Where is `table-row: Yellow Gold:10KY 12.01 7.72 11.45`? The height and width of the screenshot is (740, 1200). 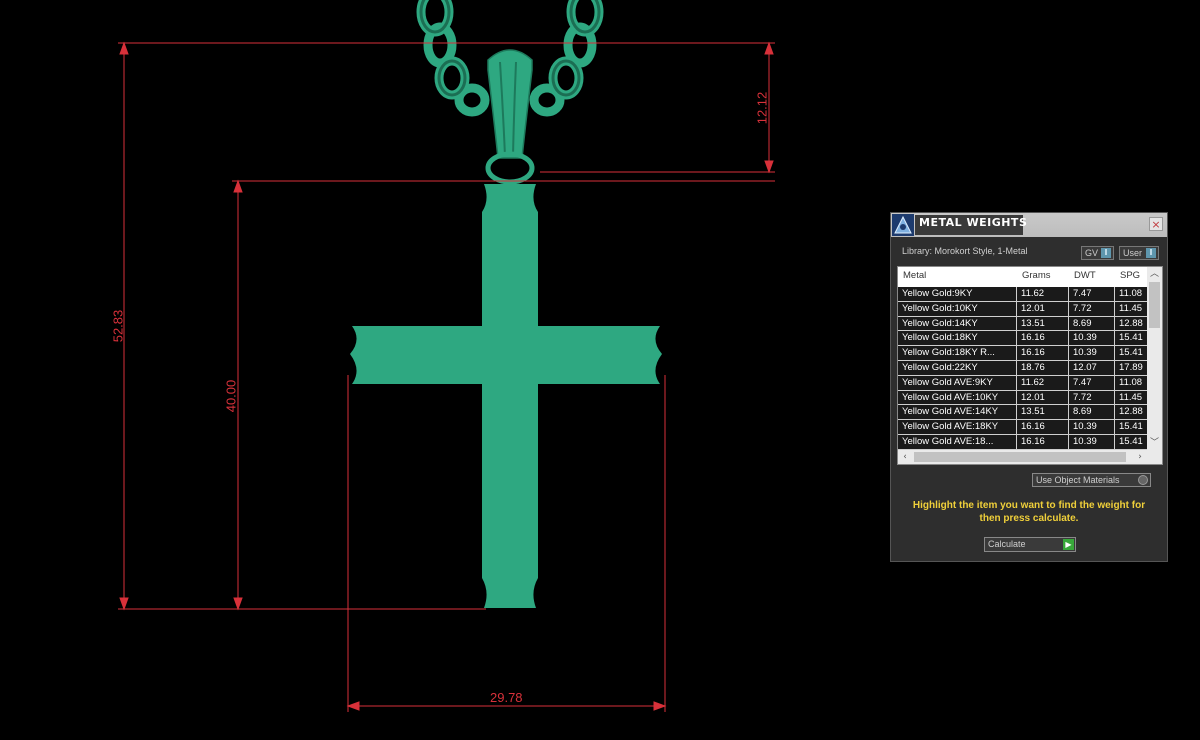
table-row: Yellow Gold:10KY 12.01 7.72 11.45 is located at coordinates (1023, 309).